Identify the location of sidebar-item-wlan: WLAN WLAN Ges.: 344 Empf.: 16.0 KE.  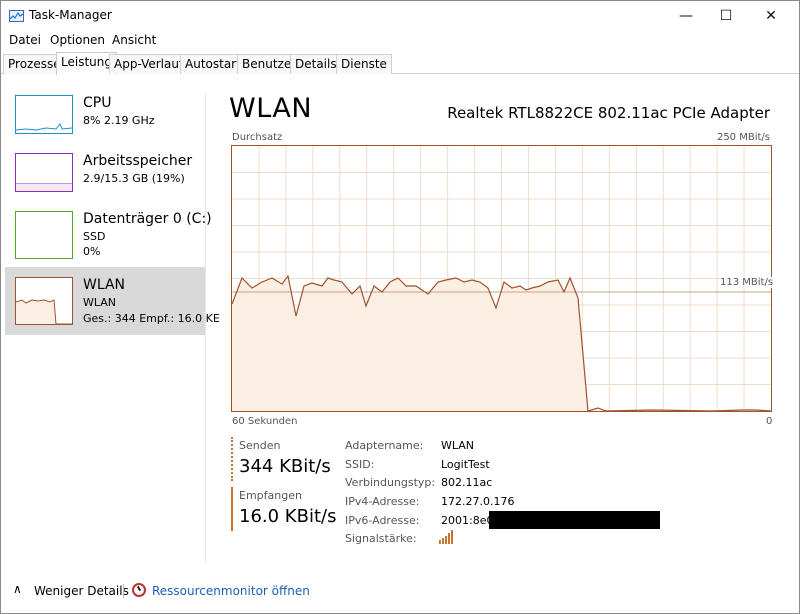
(112, 301).